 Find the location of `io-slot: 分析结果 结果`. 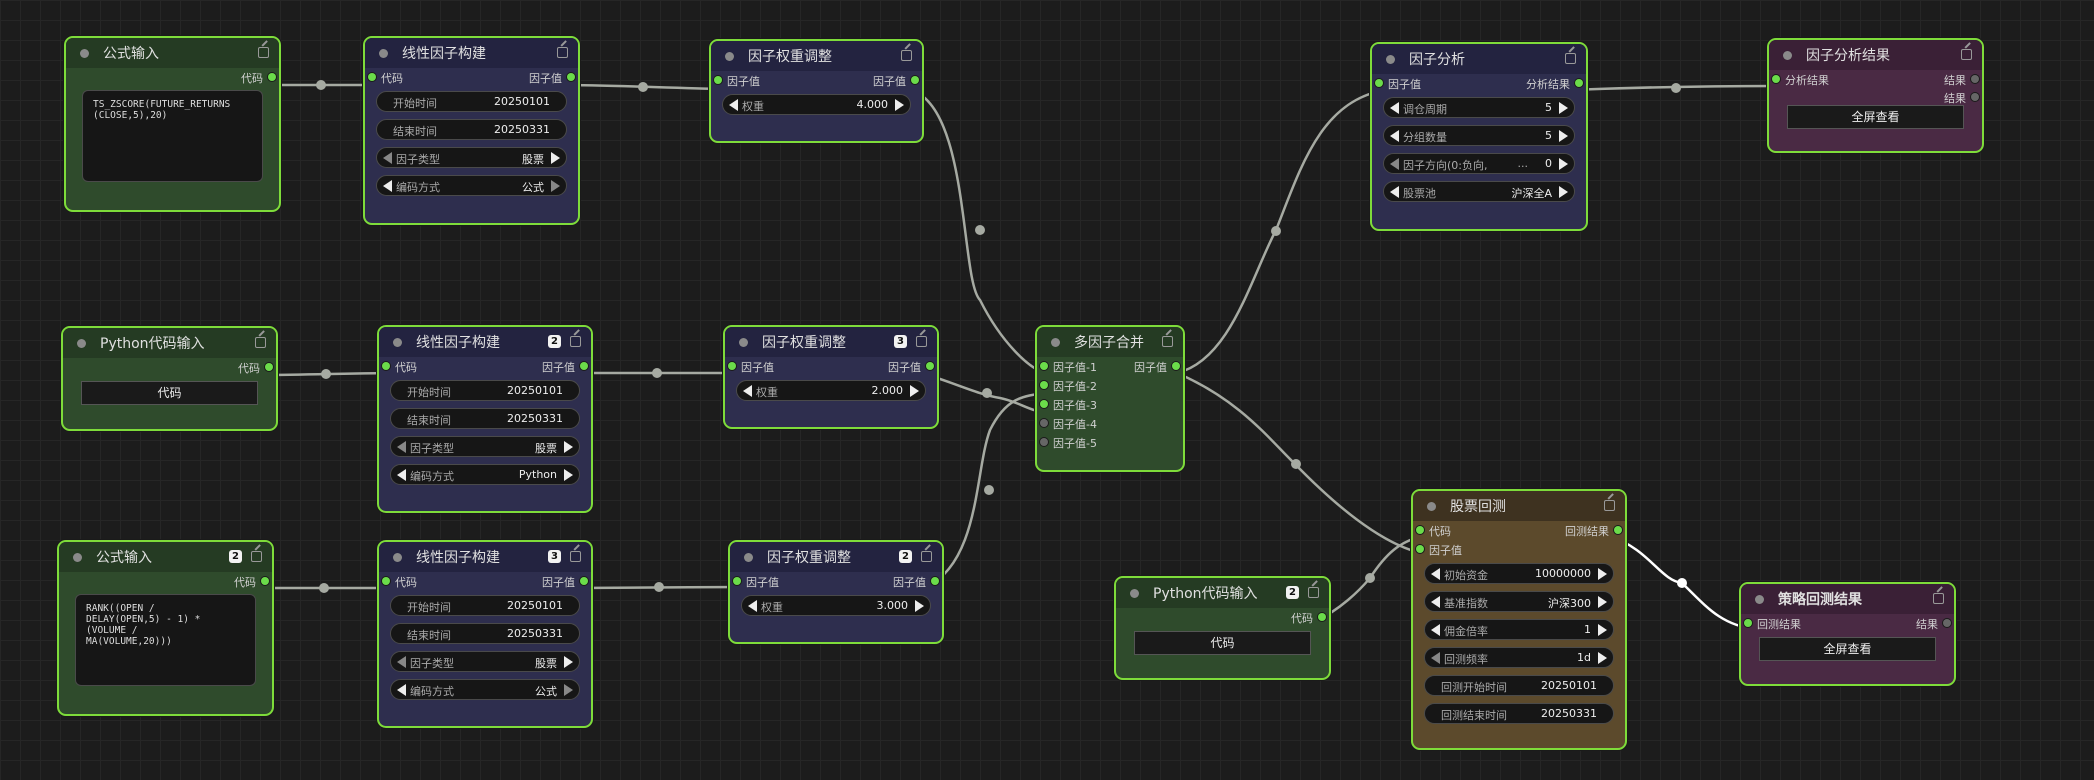

io-slot: 分析结果 结果 is located at coordinates (1875, 79).